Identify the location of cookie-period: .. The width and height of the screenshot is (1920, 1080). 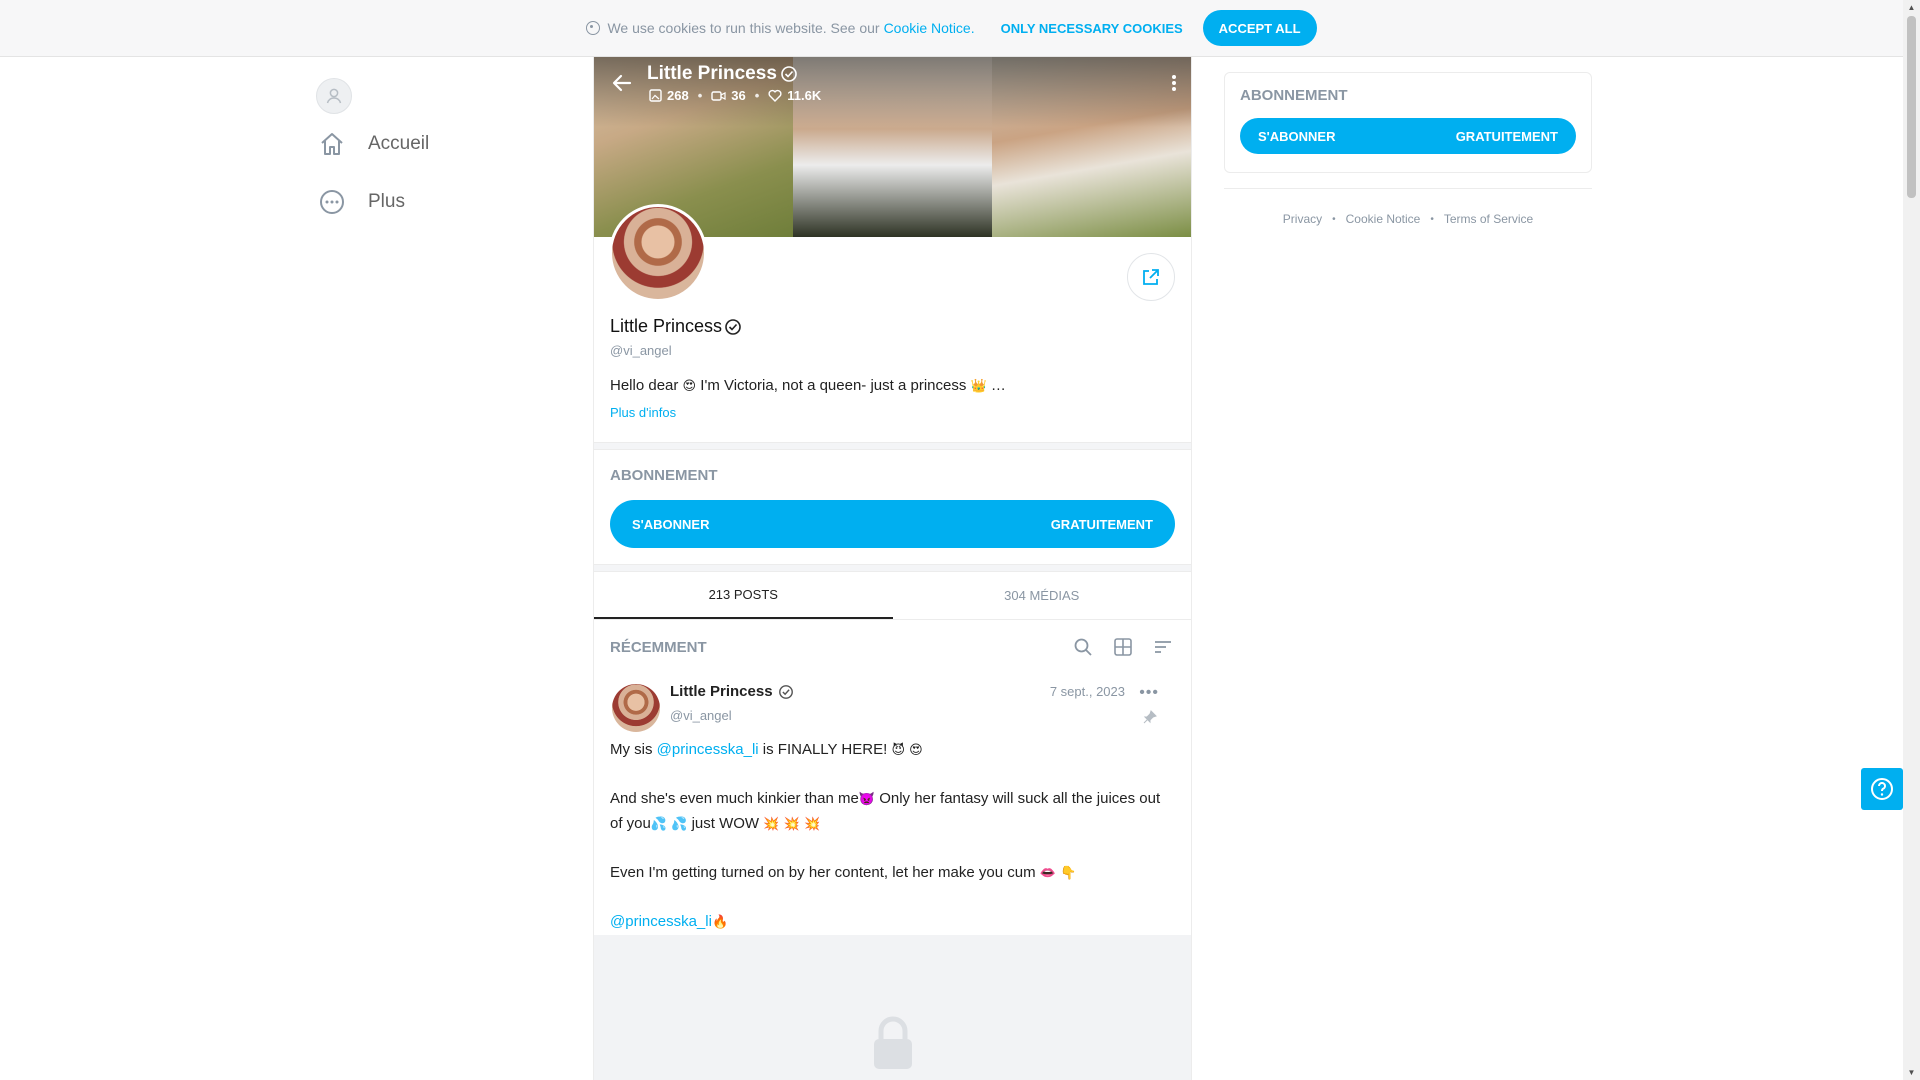
(972, 28).